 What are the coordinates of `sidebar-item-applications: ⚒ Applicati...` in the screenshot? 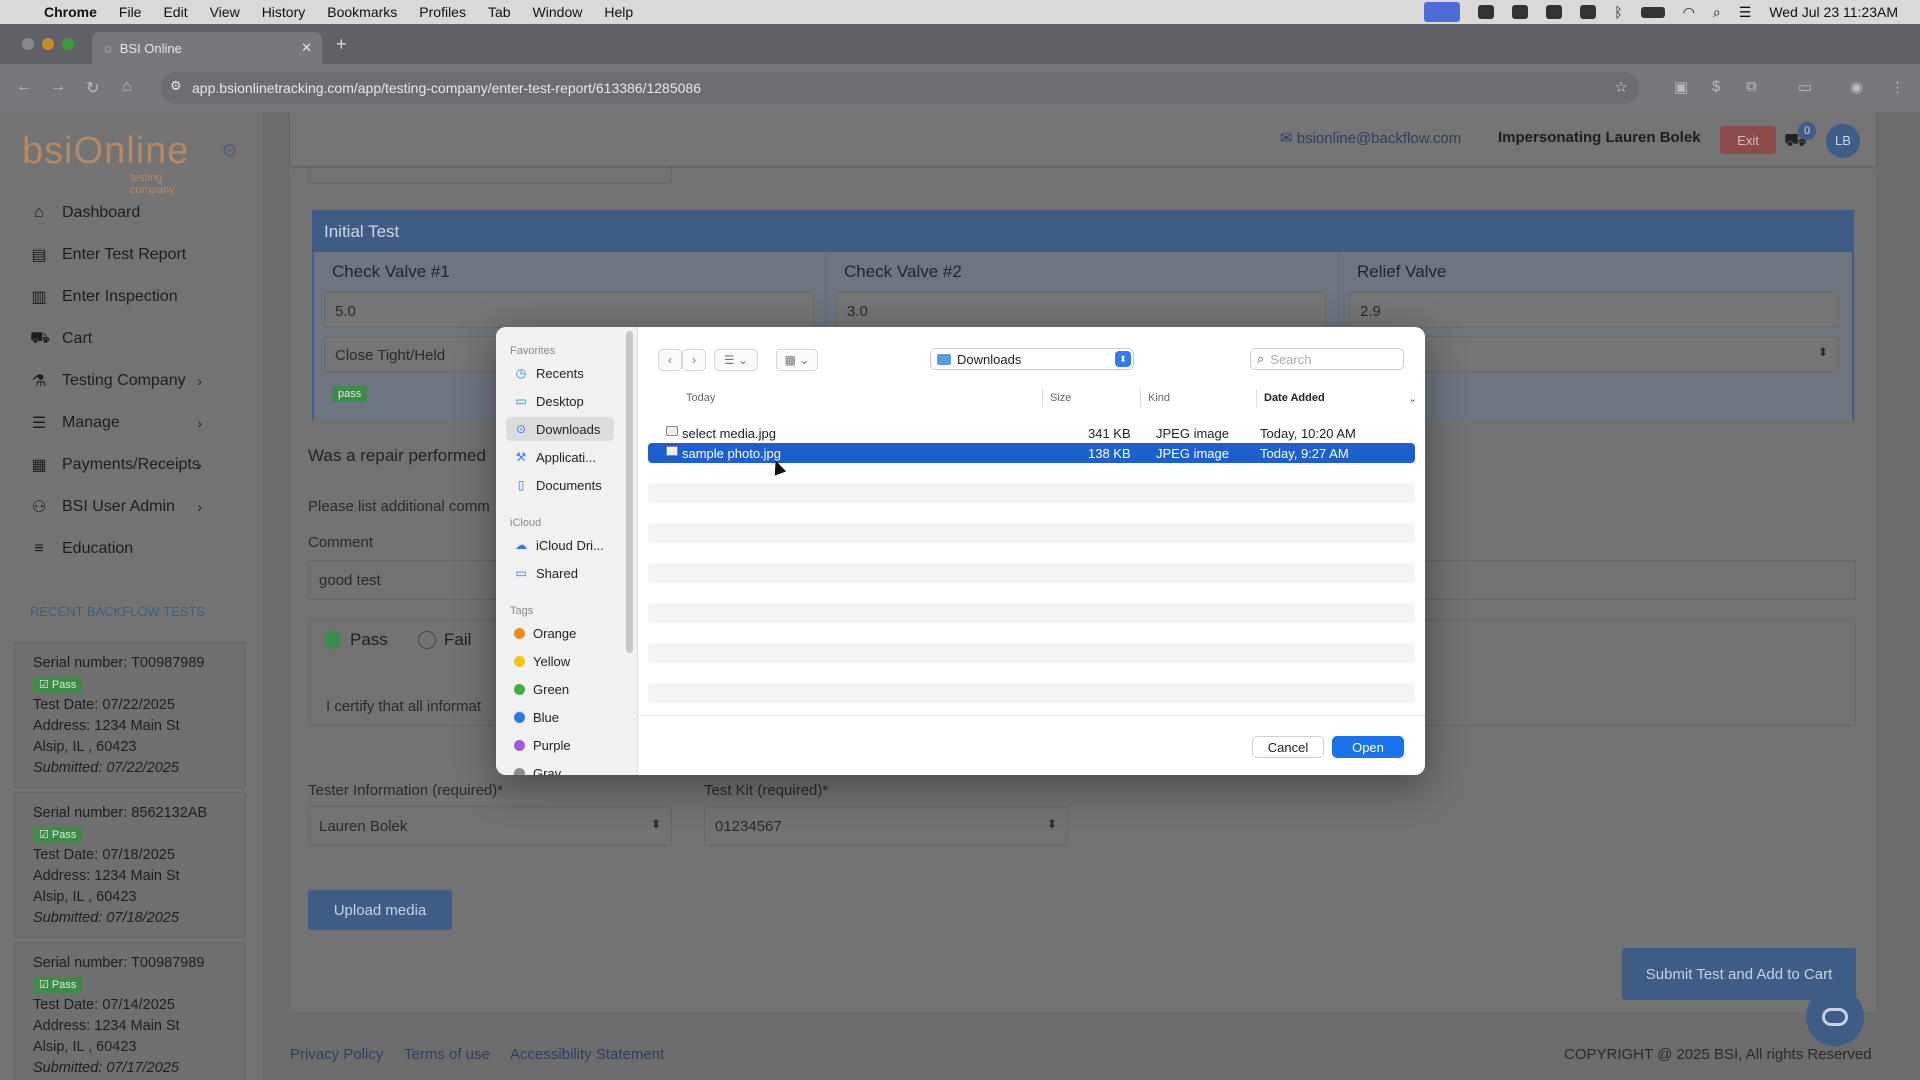 It's located at (560, 457).